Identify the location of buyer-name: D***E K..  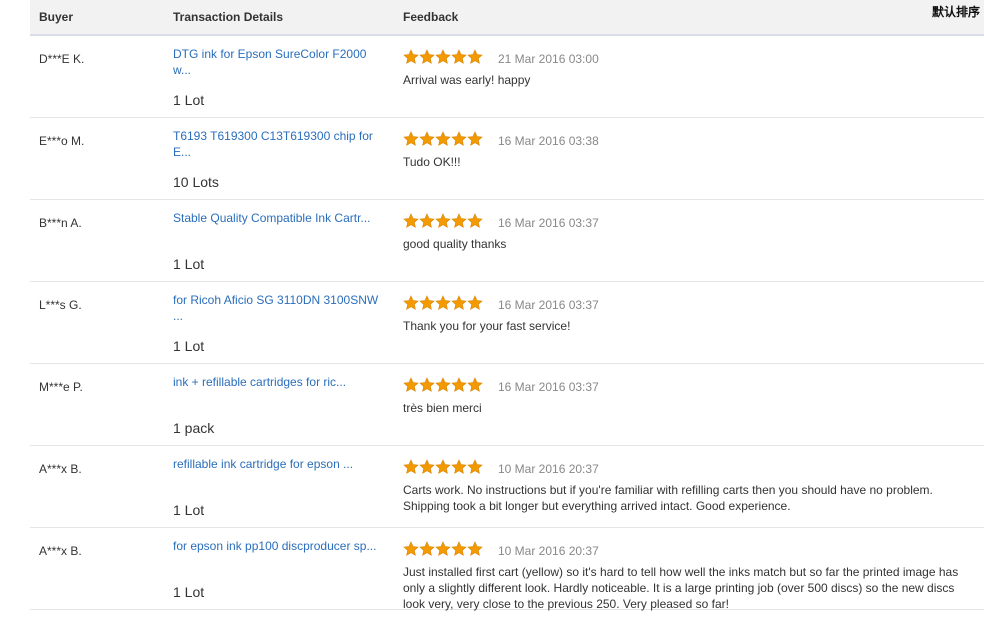
(62, 59).